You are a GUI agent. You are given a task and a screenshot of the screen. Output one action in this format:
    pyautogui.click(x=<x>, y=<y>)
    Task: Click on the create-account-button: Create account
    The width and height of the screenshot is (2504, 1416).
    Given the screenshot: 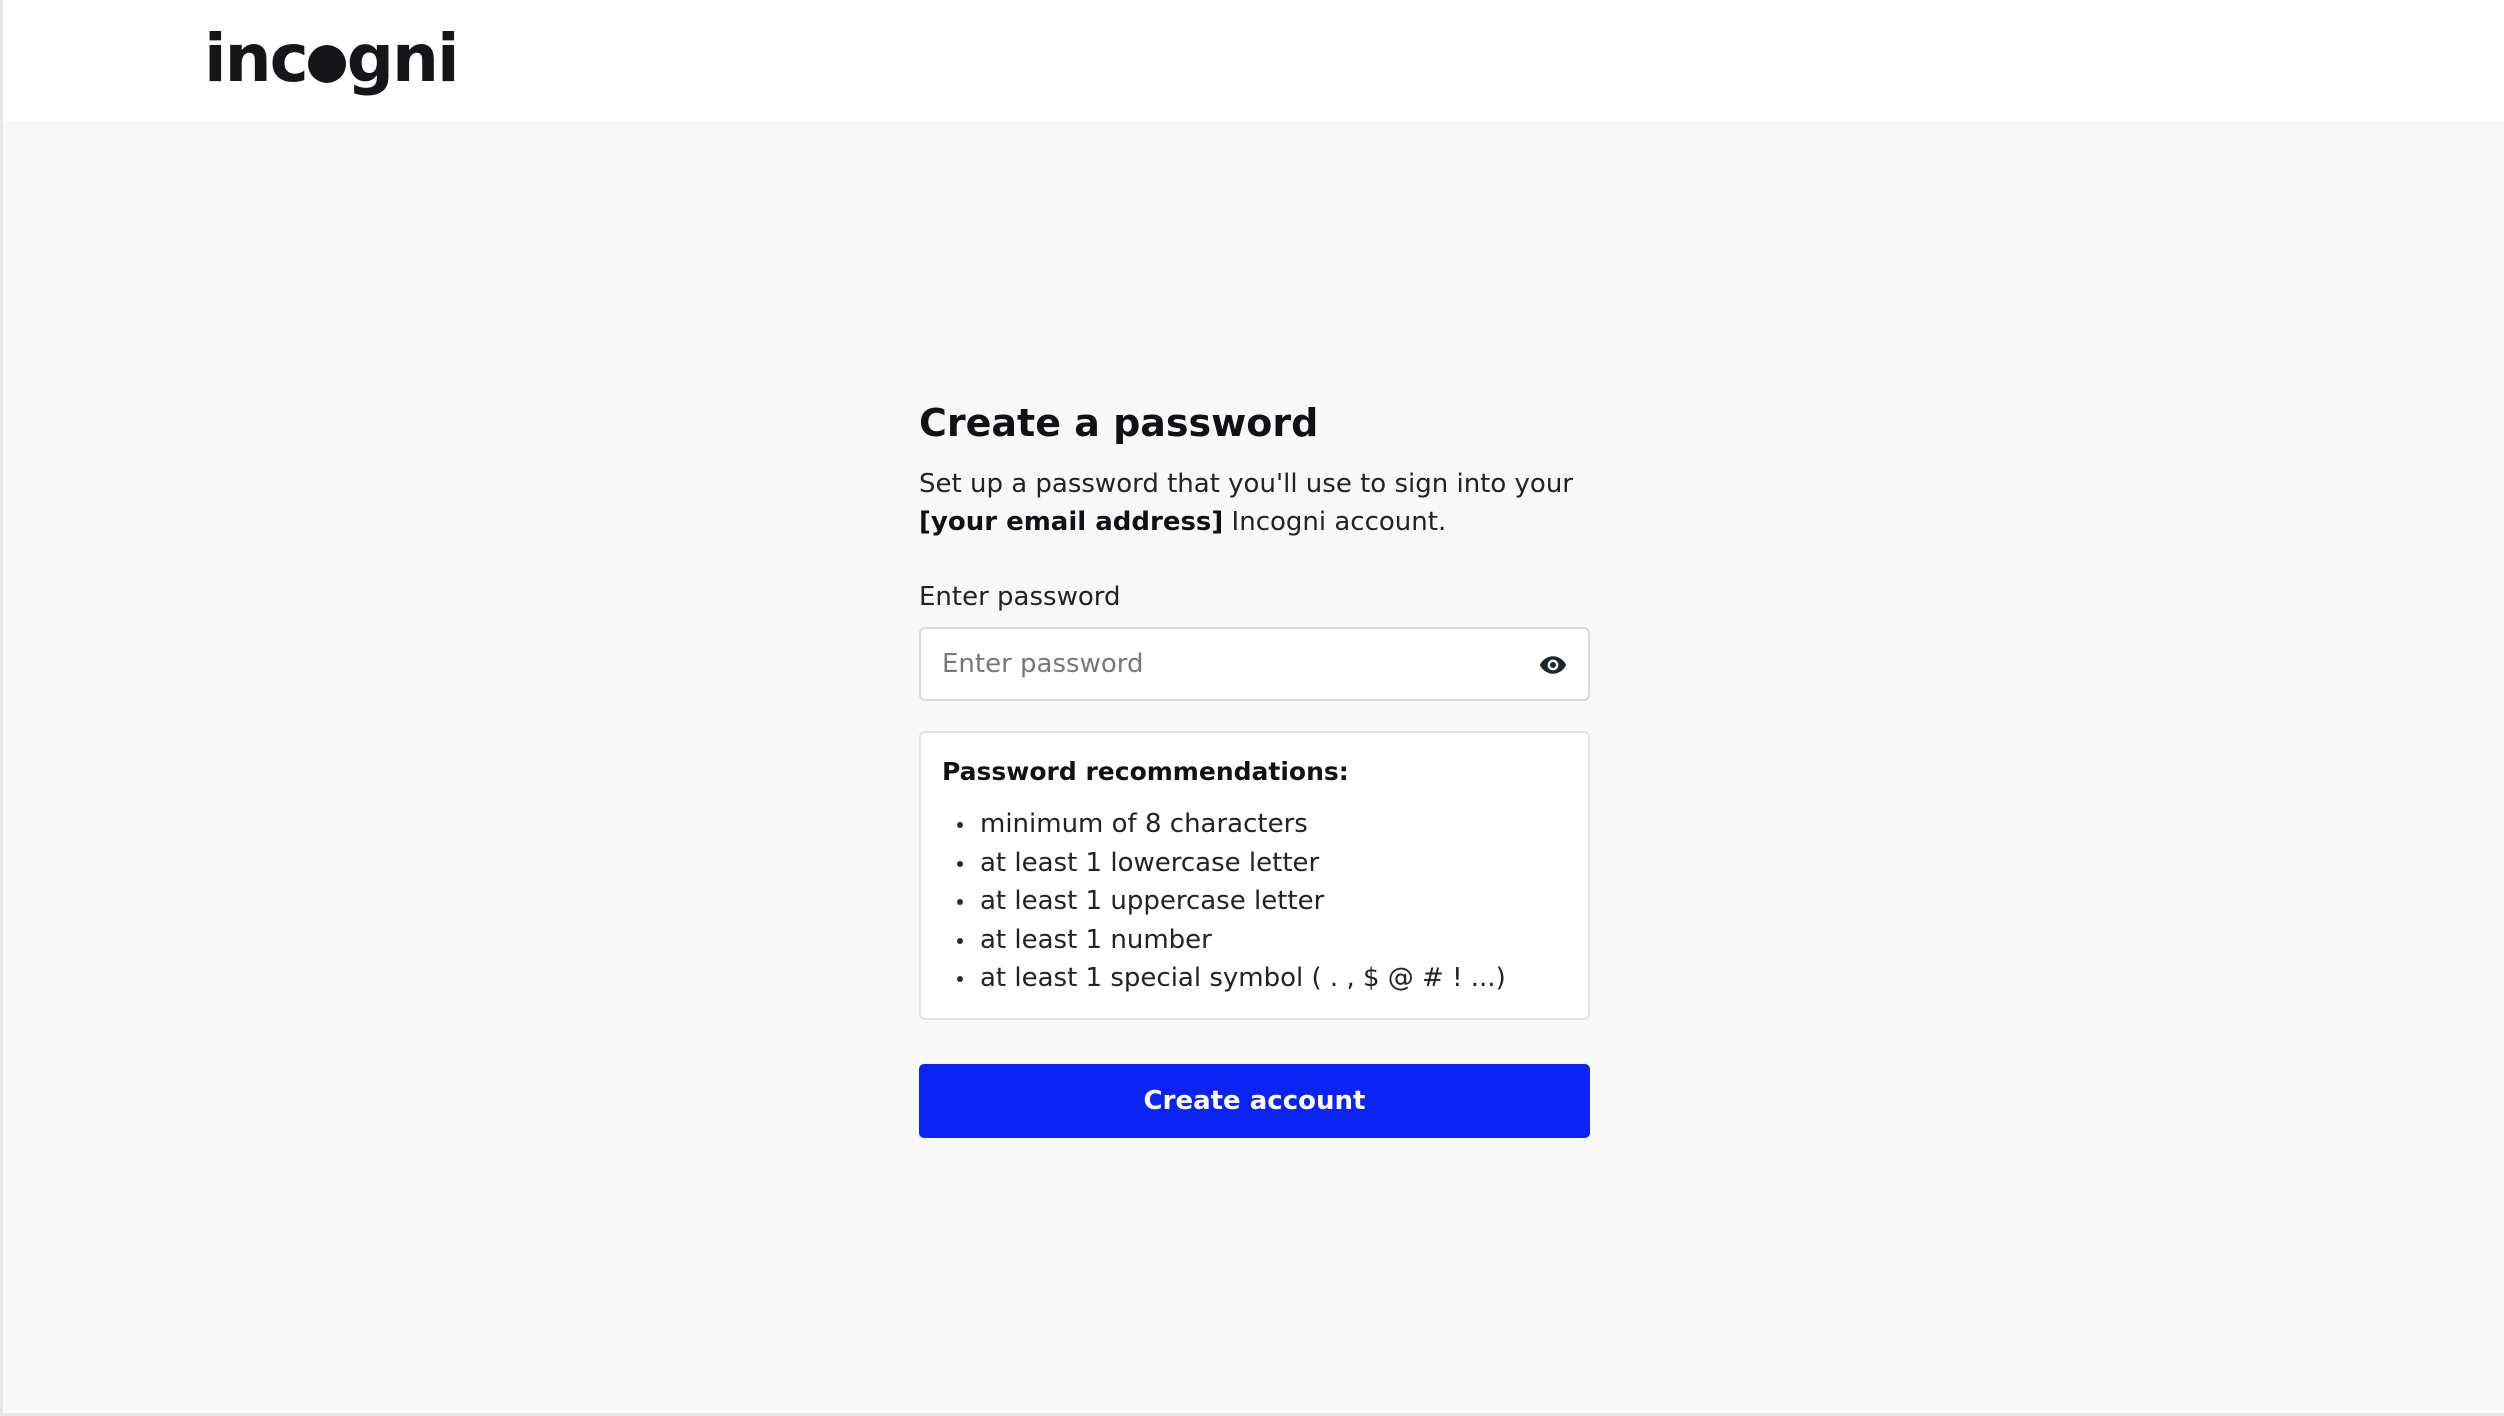 What is the action you would take?
    pyautogui.click(x=1254, y=1100)
    